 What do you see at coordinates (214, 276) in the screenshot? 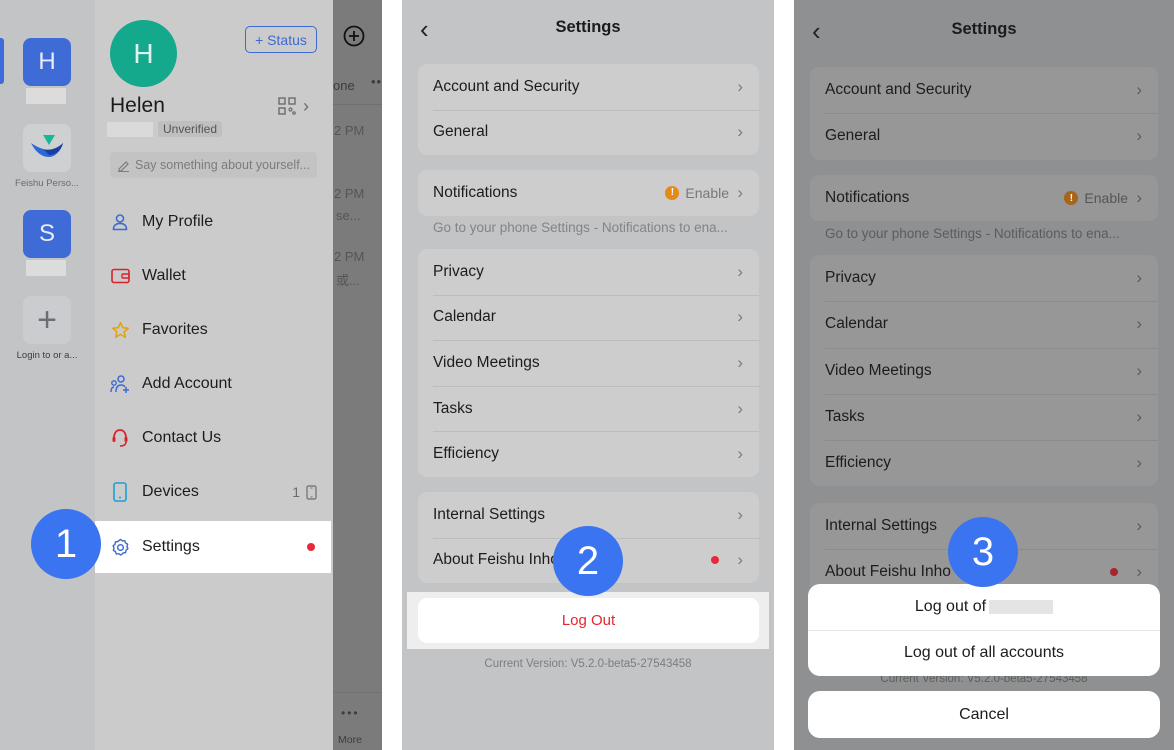
I see `menu-item-wallet: Wallet` at bounding box center [214, 276].